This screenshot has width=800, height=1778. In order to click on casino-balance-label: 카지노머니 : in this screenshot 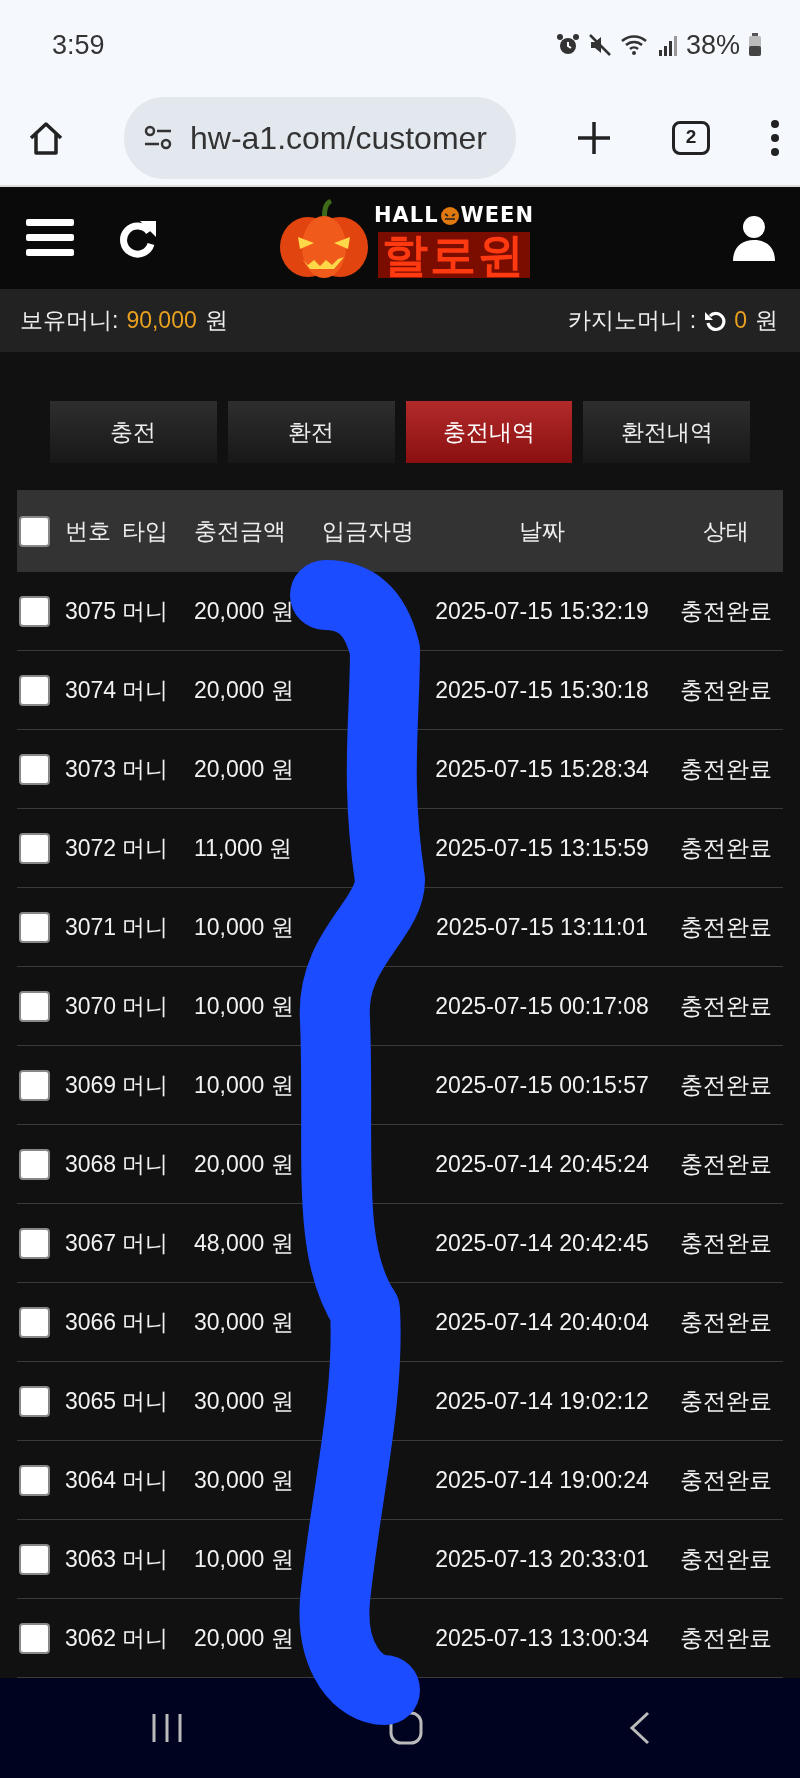, I will do `click(632, 321)`.